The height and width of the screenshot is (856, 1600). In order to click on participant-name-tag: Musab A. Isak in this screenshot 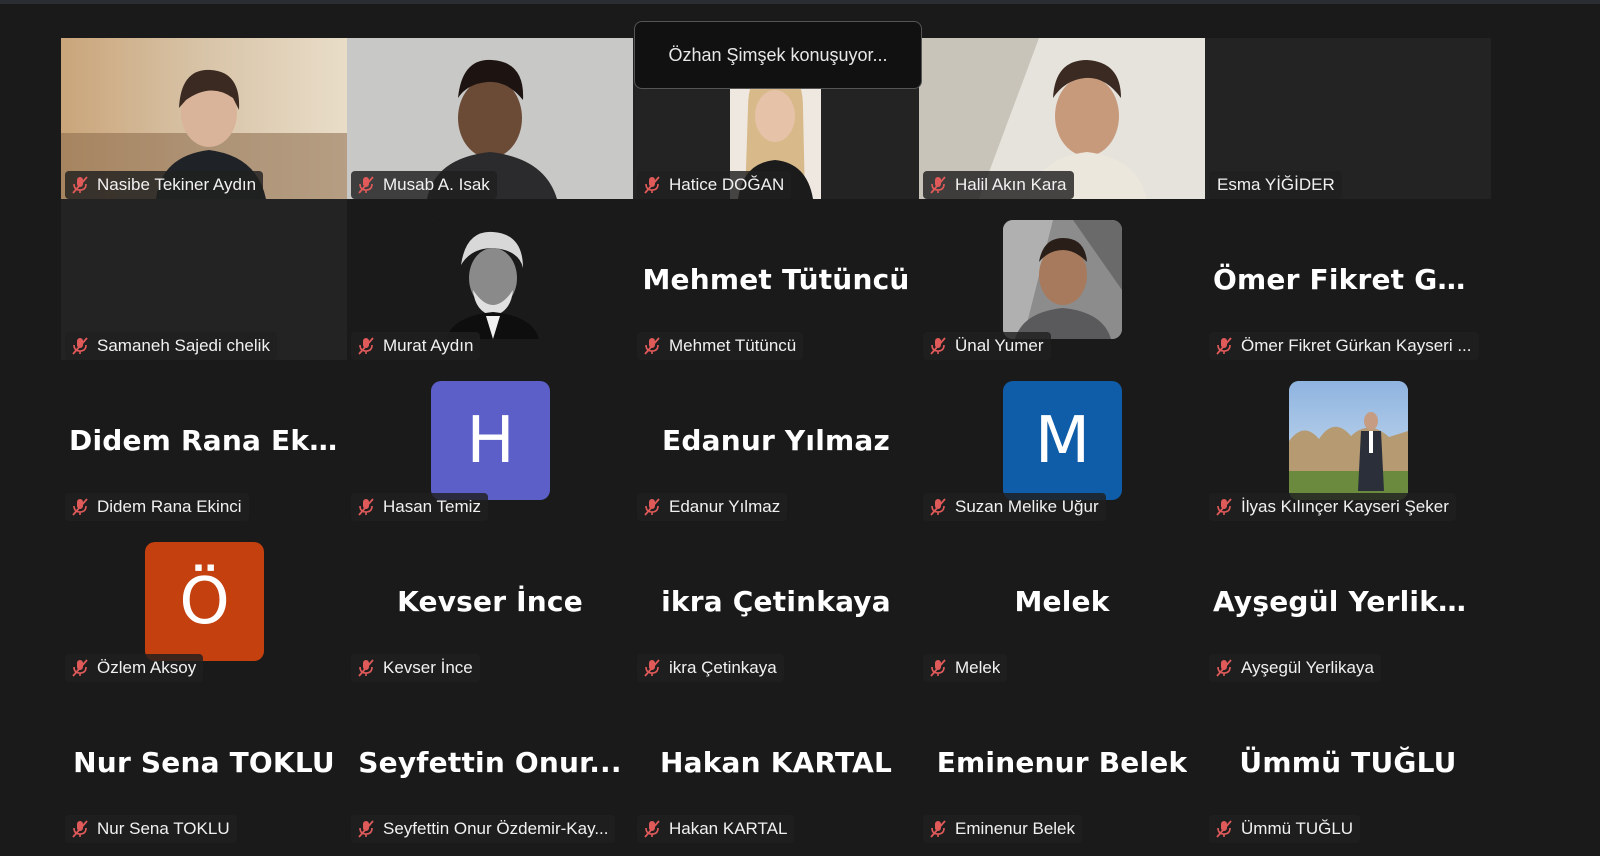, I will do `click(424, 185)`.